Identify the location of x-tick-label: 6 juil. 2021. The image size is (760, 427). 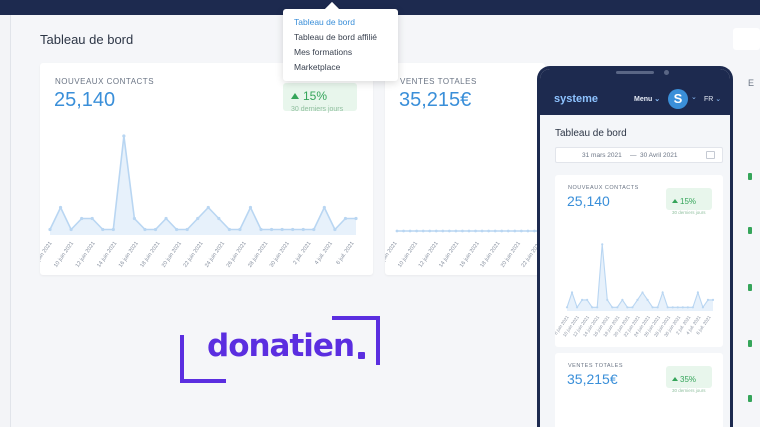
(345, 253).